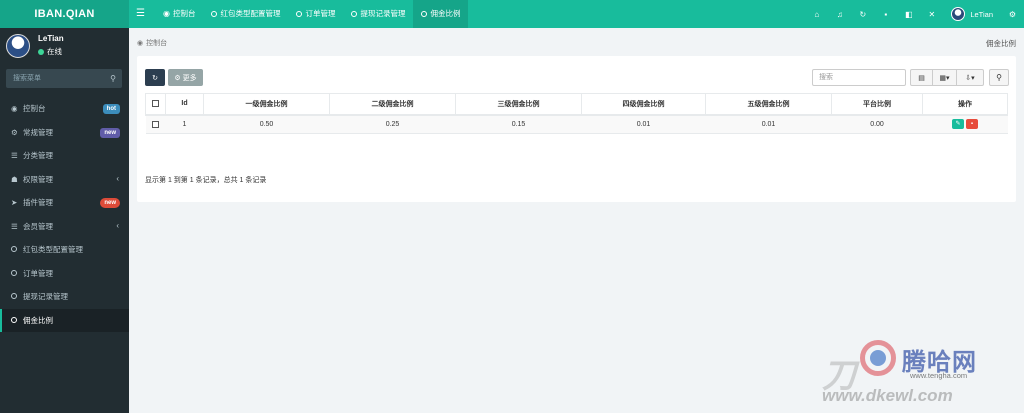 This screenshot has width=1024, height=413. Describe the element at coordinates (156, 43) in the screenshot. I see `breadcrumb-item: 控制台` at that location.